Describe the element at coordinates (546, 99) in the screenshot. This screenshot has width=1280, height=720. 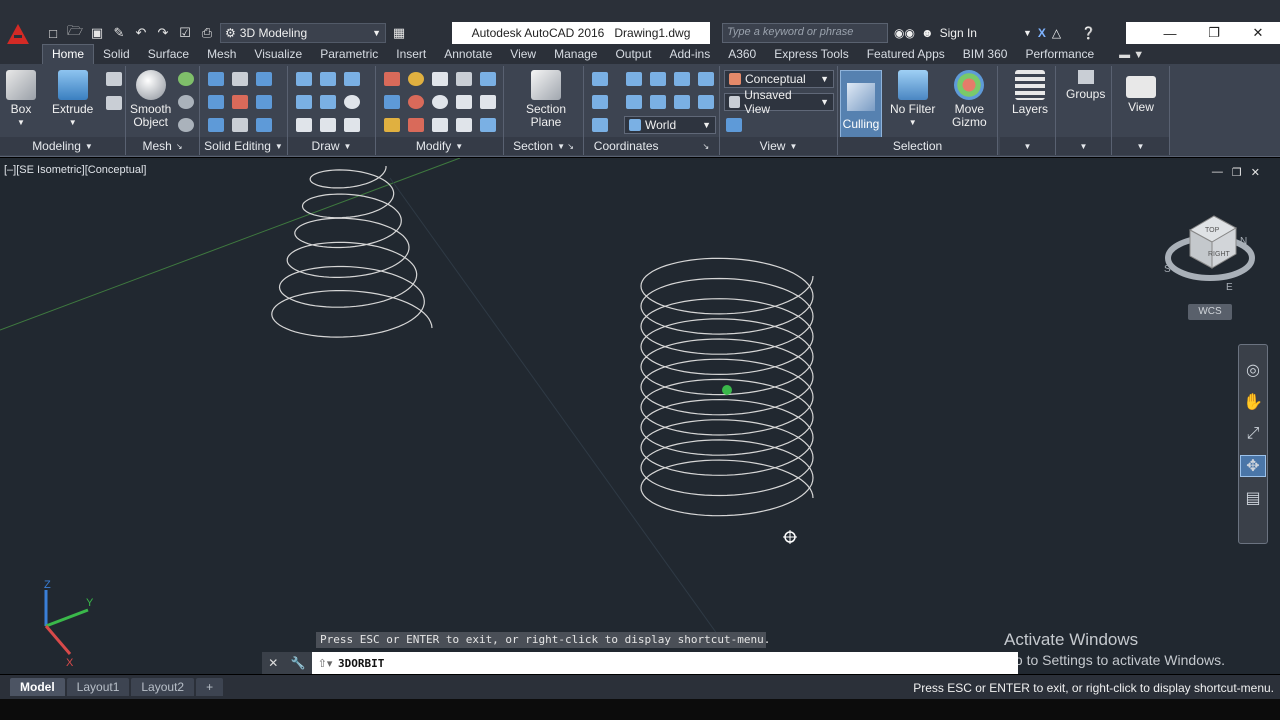
I see `section-plane-button: Section Plane` at that location.